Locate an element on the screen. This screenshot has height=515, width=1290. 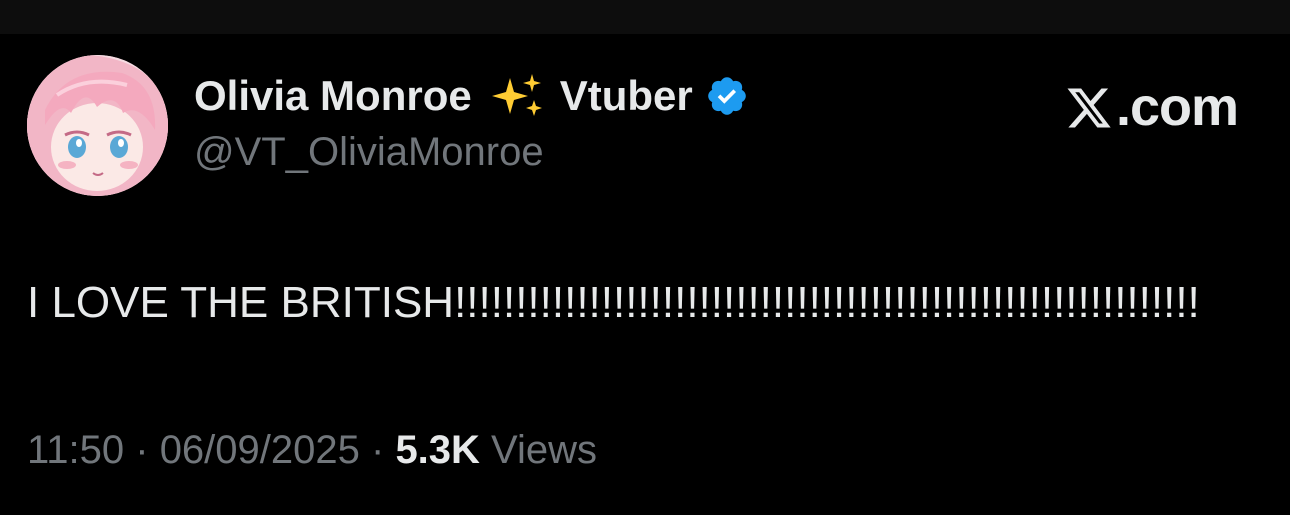
author-title-suffix: Vtuber is located at coordinates (626, 96).